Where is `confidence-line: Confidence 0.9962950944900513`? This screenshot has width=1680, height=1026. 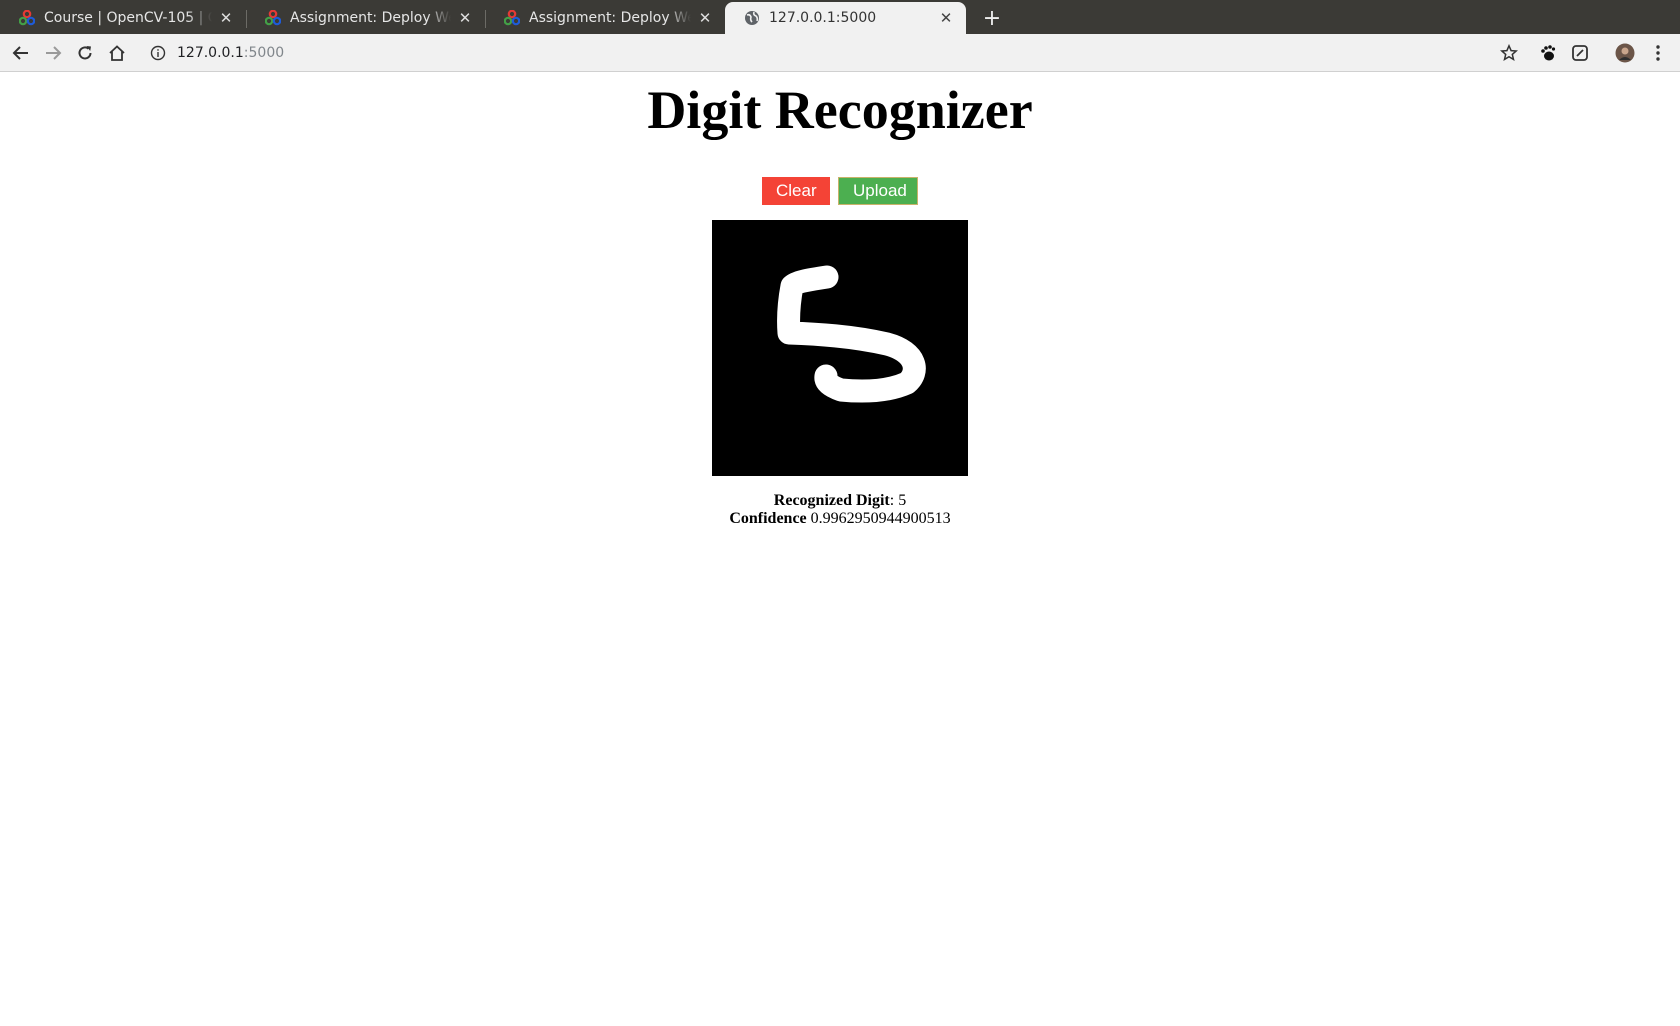 confidence-line: Confidence 0.9962950944900513 is located at coordinates (840, 519).